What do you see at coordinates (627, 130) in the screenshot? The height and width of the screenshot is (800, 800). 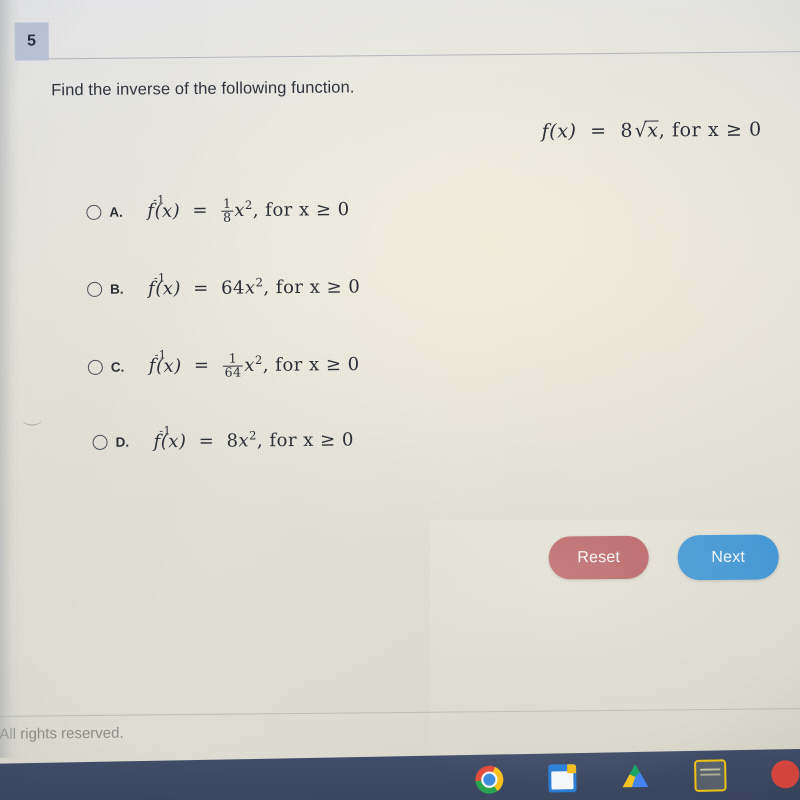 I see `stem-coefficient: 8` at bounding box center [627, 130].